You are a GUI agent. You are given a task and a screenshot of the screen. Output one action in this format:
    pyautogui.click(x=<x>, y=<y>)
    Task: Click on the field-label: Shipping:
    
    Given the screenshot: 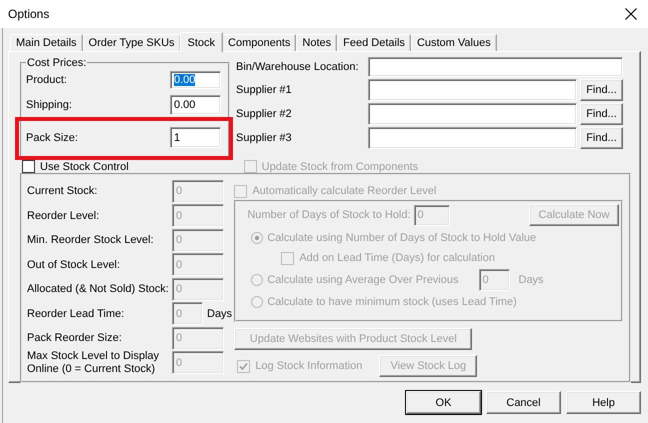 What is the action you would take?
    pyautogui.click(x=49, y=105)
    